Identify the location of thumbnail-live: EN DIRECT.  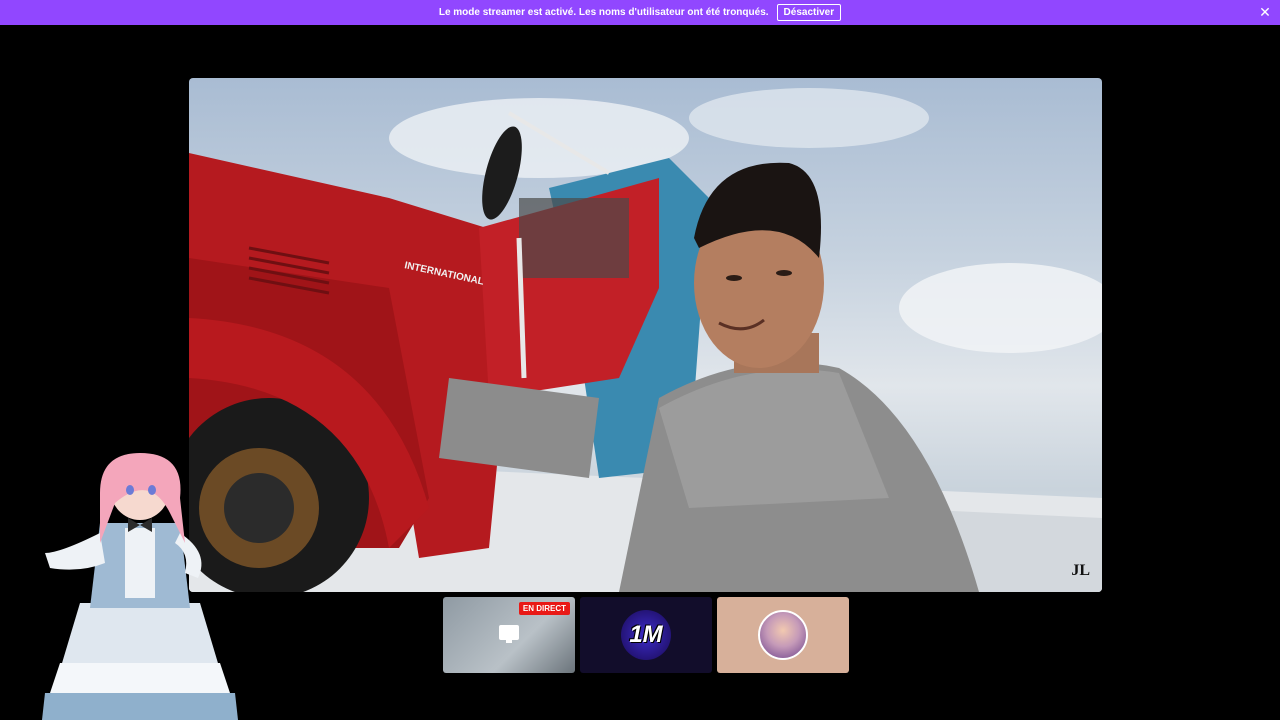
(509, 635).